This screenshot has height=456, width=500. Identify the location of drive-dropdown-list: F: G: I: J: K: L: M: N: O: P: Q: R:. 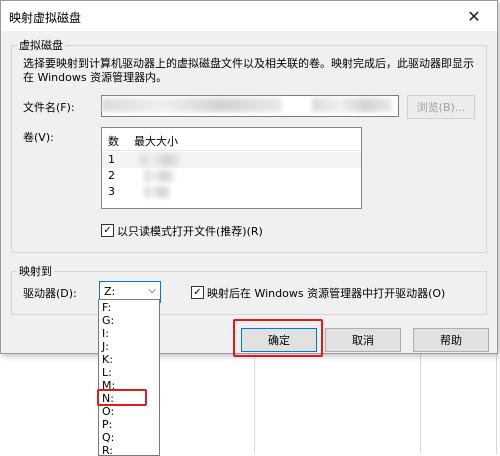
(129, 377).